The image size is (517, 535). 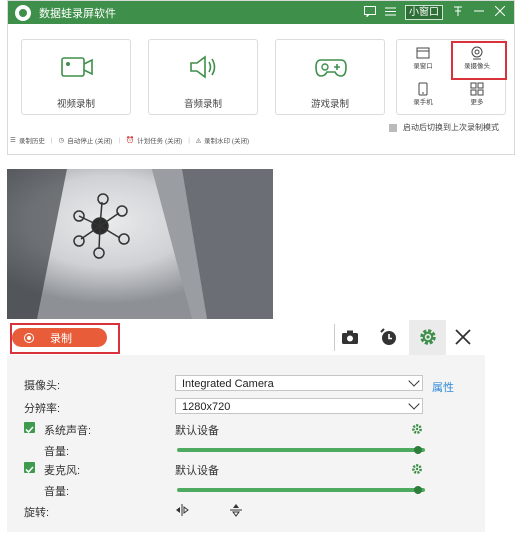 I want to click on webcam-highlight-box, so click(x=479, y=60).